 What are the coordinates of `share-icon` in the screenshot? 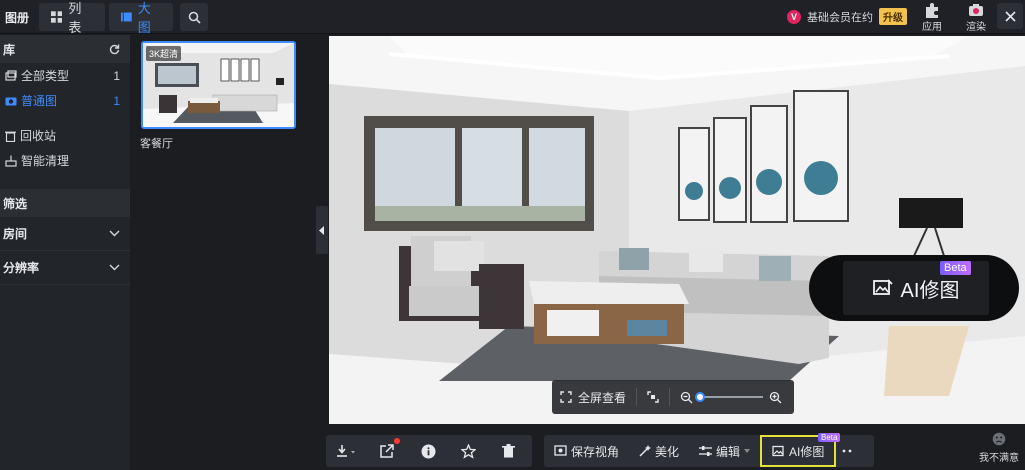 It's located at (387, 451).